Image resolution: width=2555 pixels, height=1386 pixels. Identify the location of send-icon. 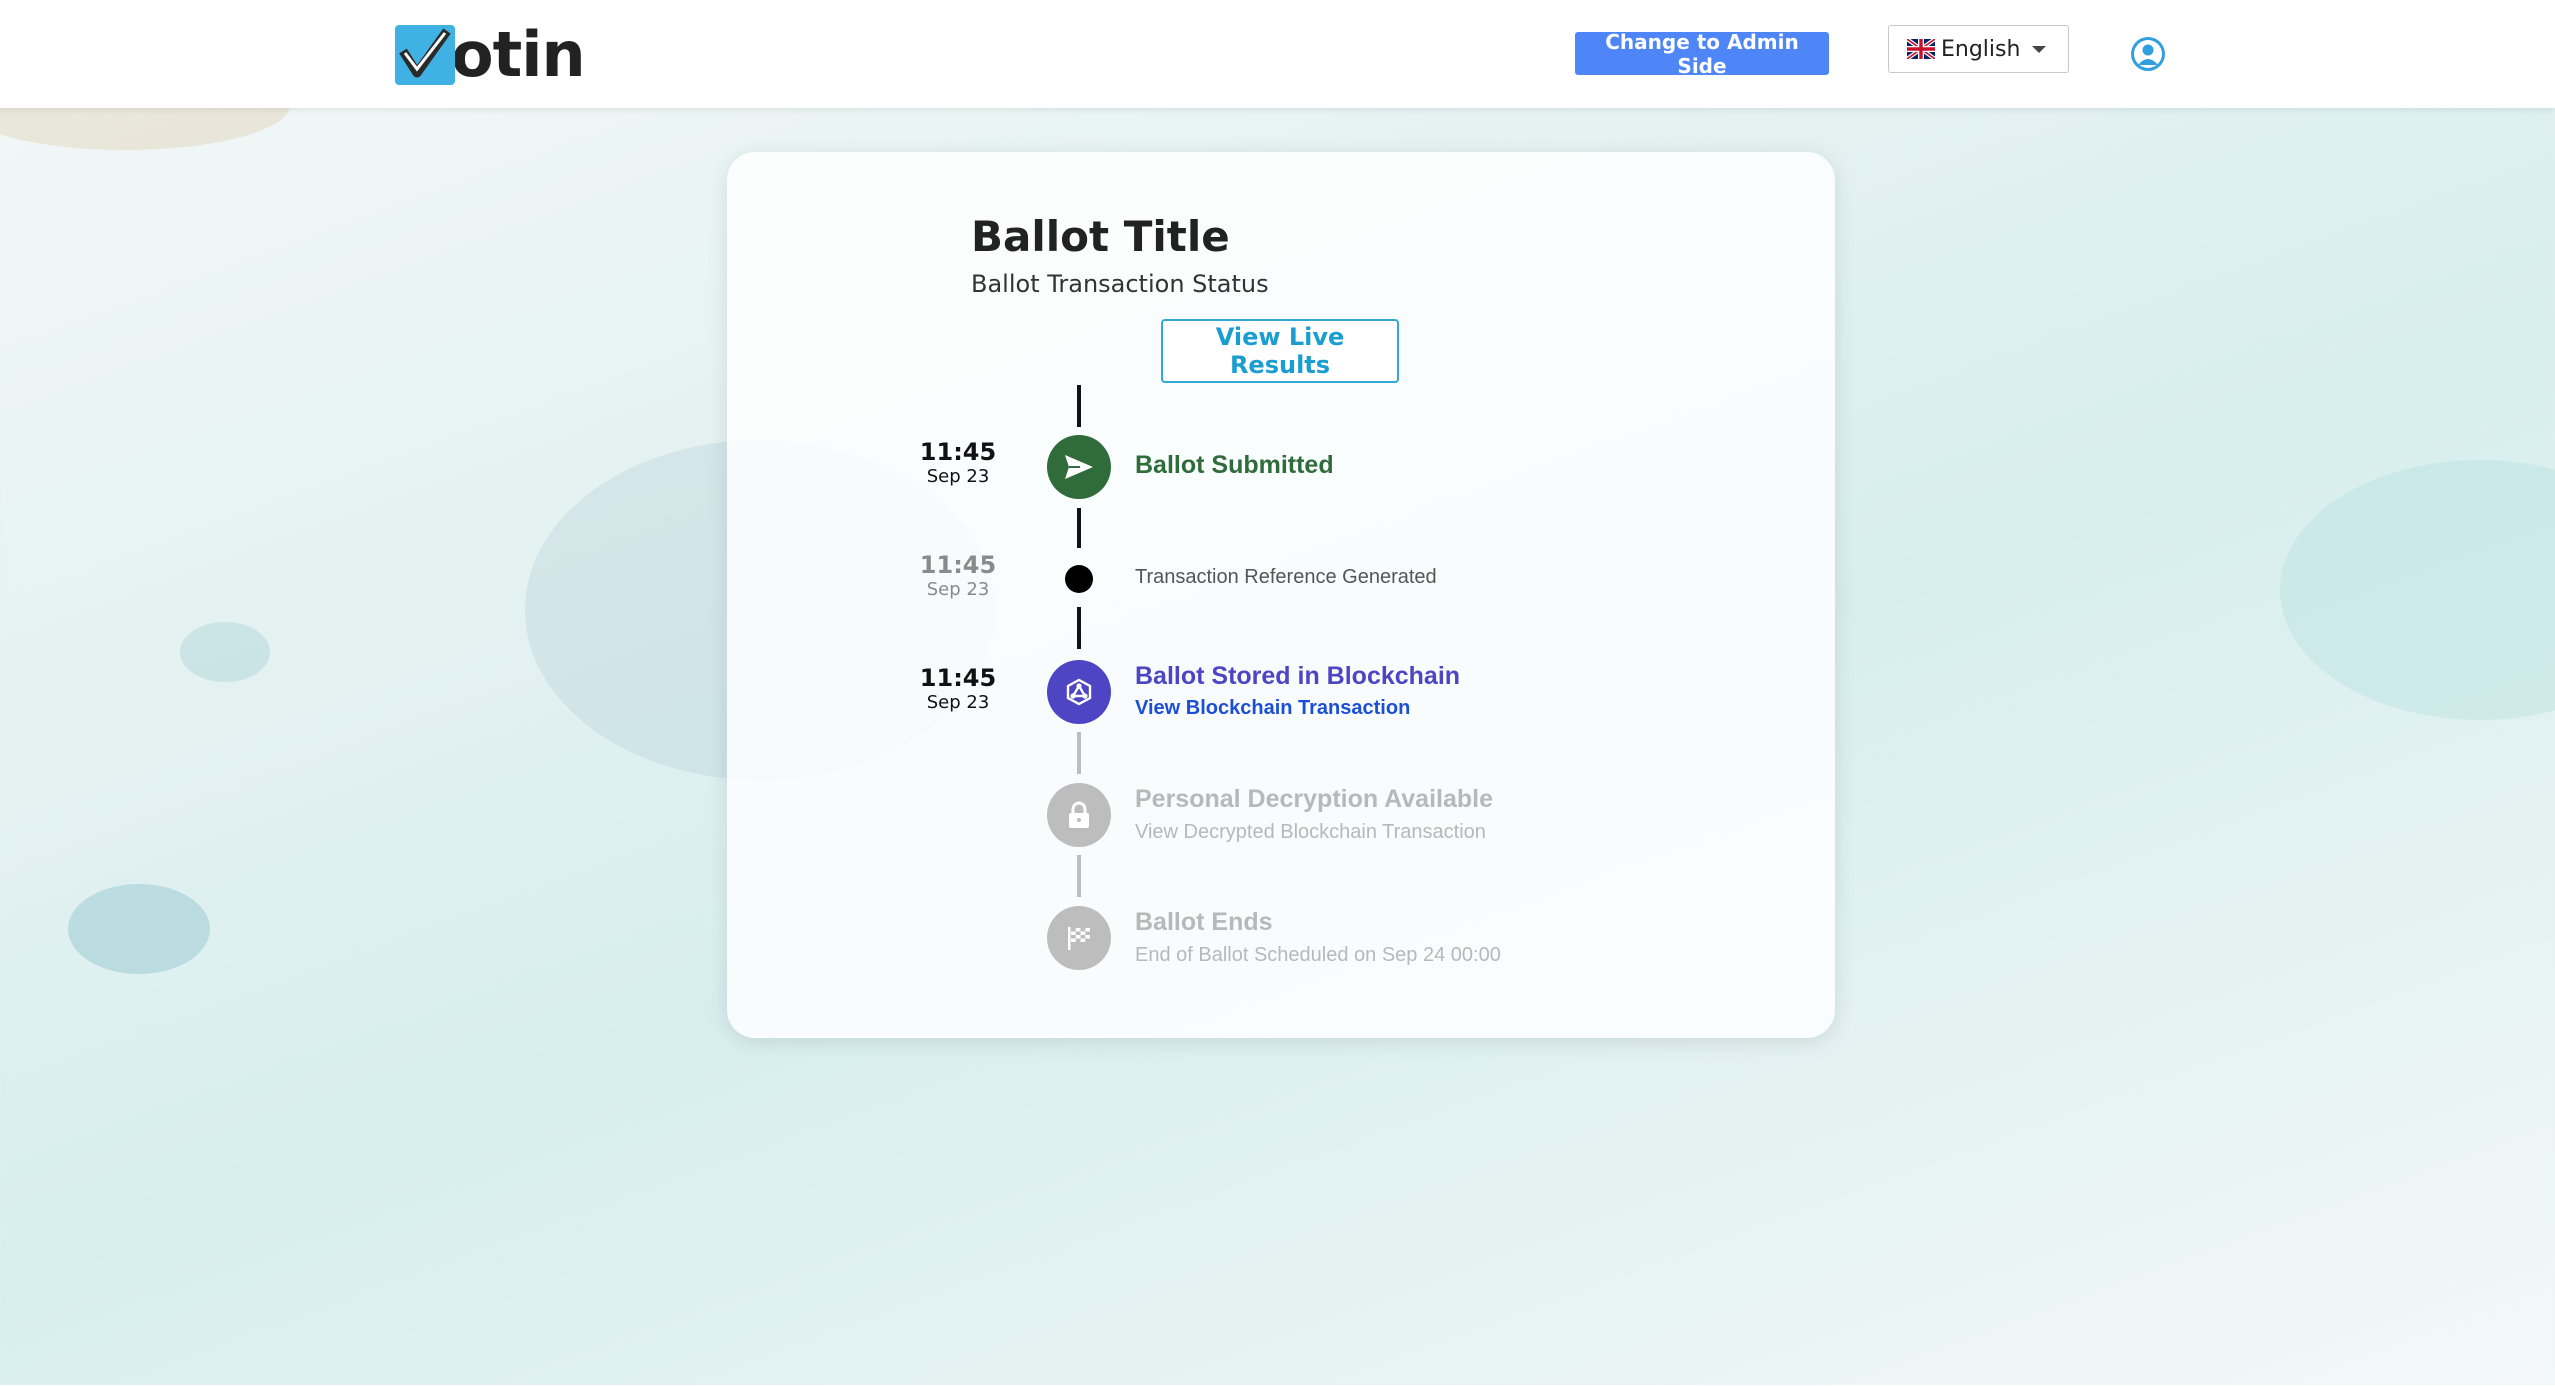
(1079, 467).